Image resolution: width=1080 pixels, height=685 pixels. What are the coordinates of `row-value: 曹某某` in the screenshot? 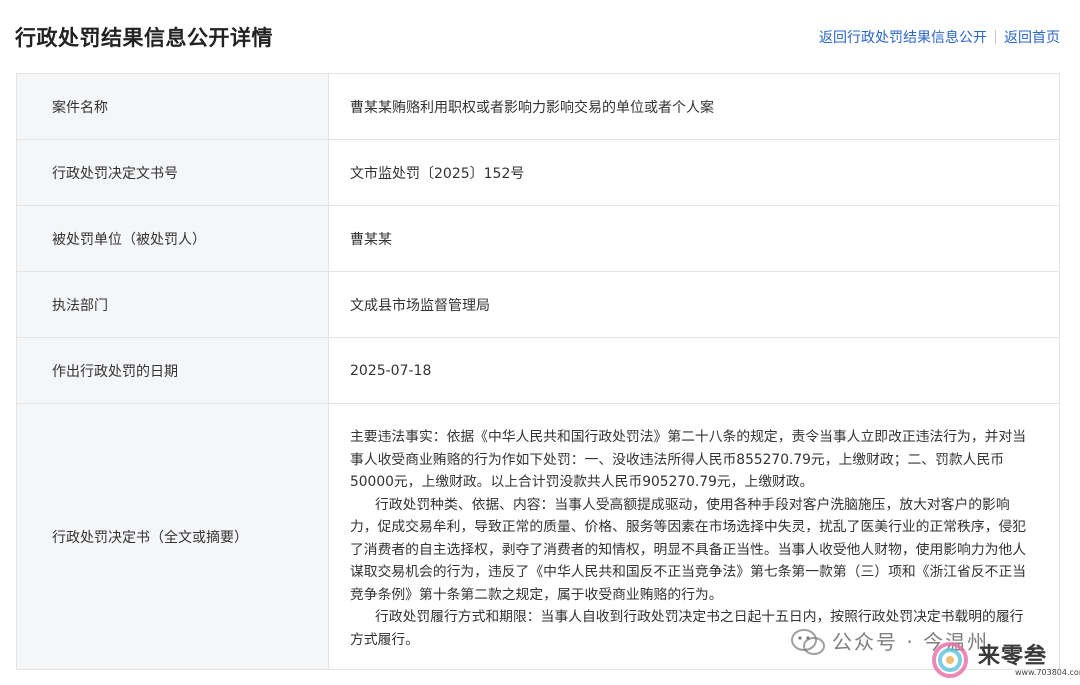 It's located at (694, 238).